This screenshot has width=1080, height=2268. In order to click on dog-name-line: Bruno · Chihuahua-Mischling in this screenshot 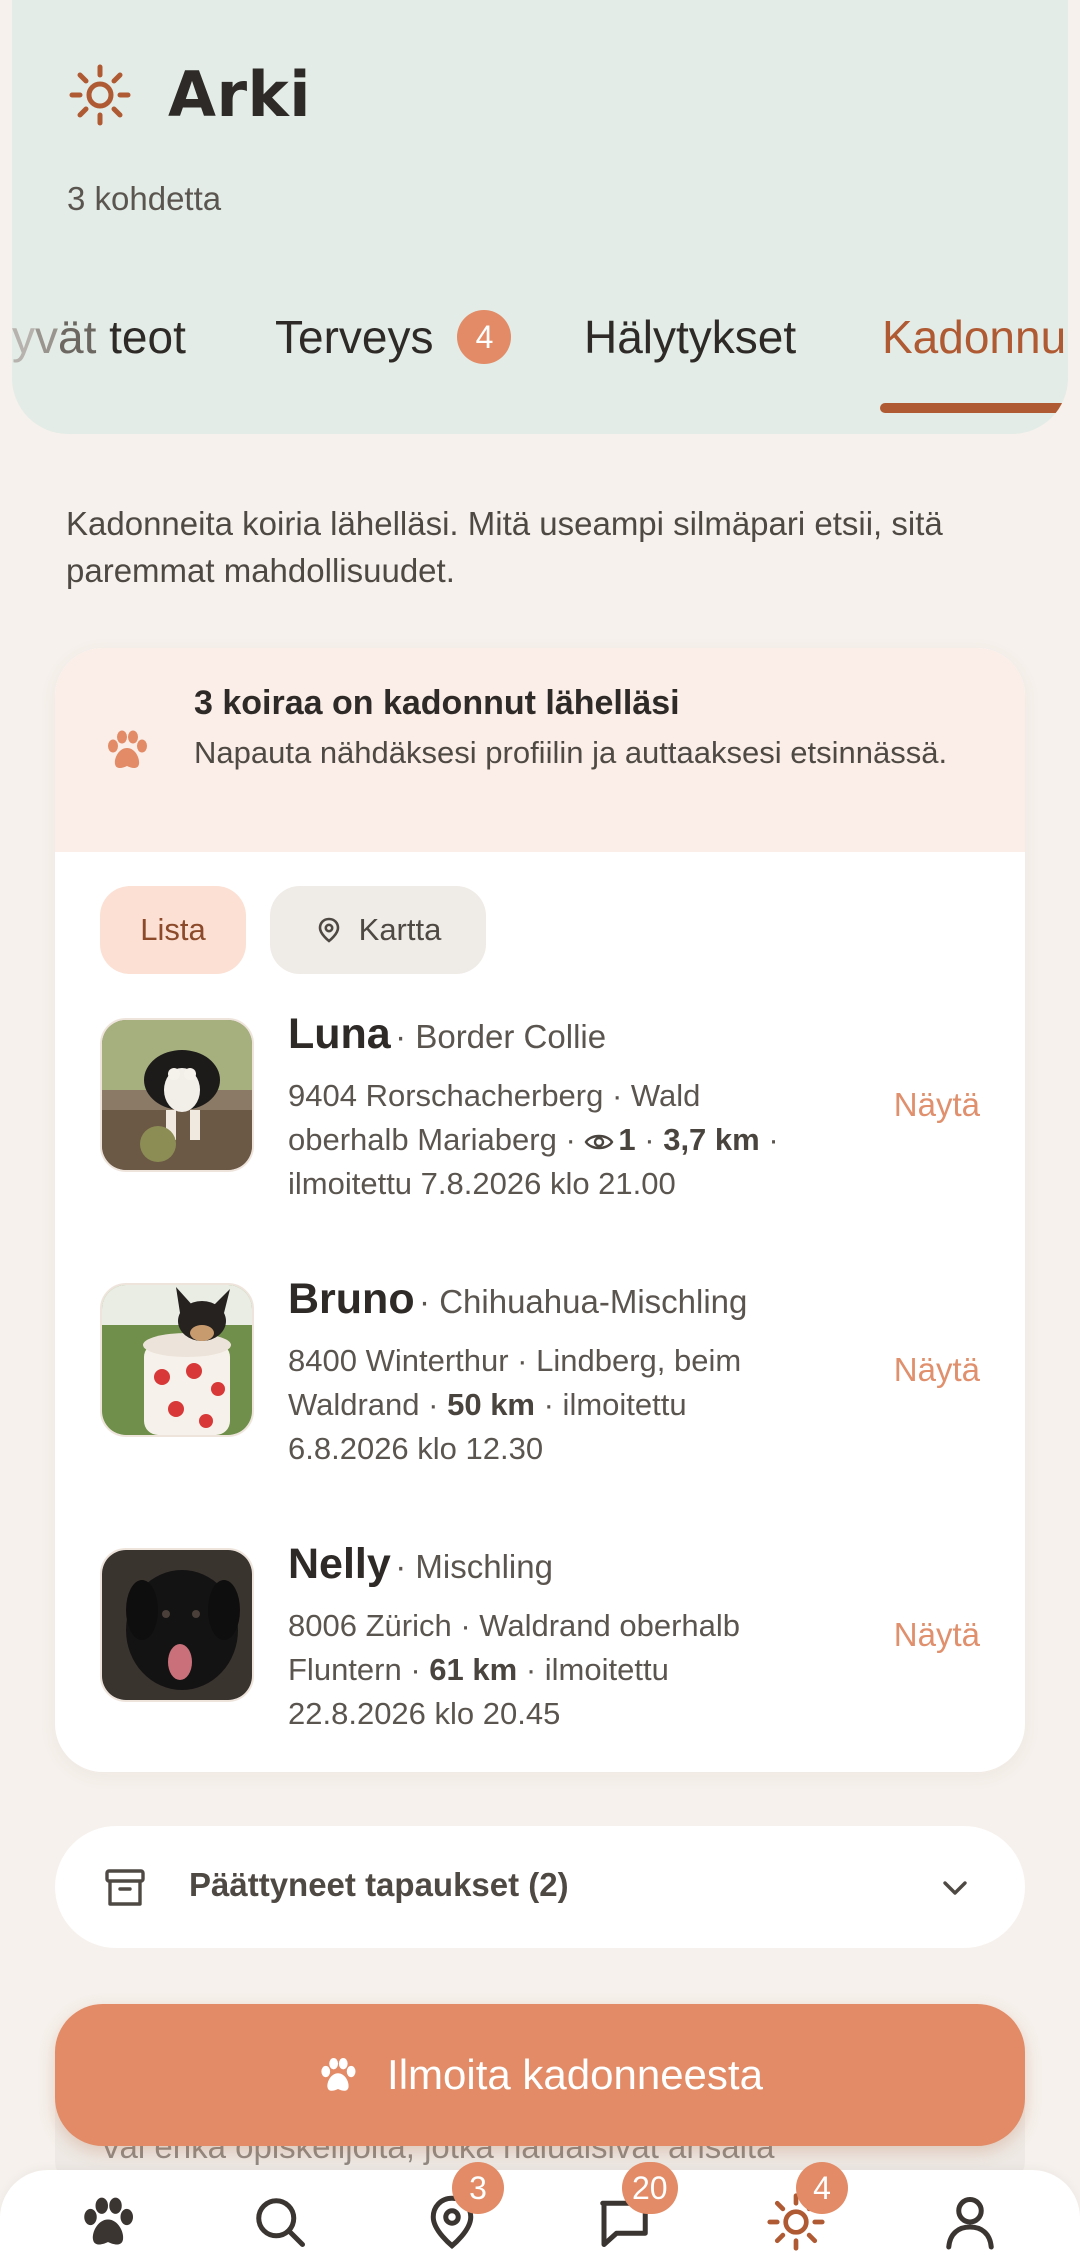, I will do `click(517, 1299)`.